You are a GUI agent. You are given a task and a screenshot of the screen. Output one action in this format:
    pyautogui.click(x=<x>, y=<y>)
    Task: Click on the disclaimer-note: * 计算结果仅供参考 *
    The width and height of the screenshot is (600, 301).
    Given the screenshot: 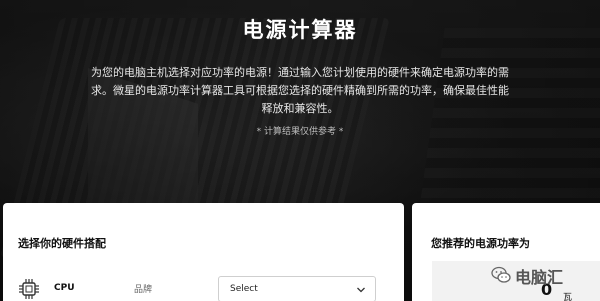 What is the action you would take?
    pyautogui.click(x=300, y=132)
    